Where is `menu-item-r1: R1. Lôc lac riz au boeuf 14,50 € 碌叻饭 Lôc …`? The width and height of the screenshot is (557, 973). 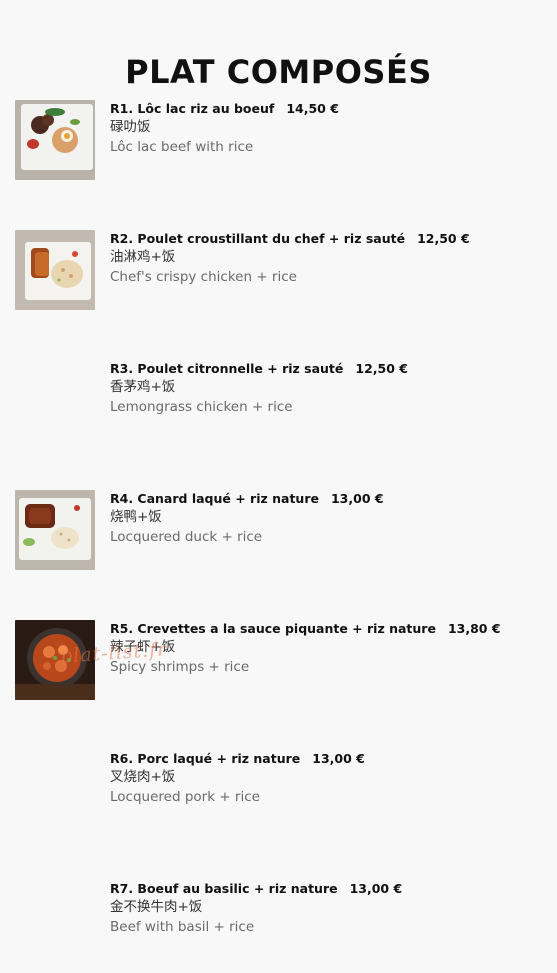 menu-item-r1: R1. Lôc lac riz au boeuf 14,50 € 碌叻饭 Lôc … is located at coordinates (280, 141).